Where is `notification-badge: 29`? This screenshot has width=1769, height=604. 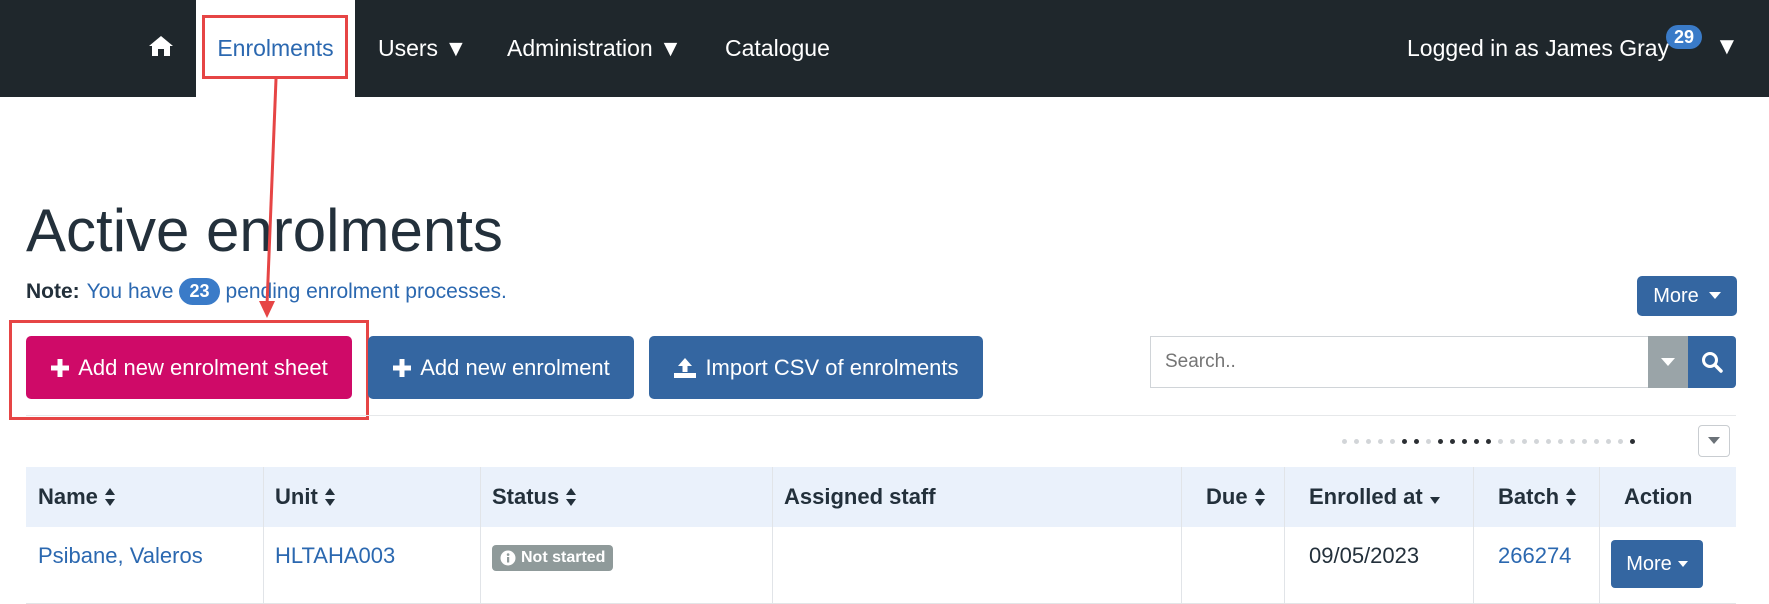 notification-badge: 29 is located at coordinates (1684, 37).